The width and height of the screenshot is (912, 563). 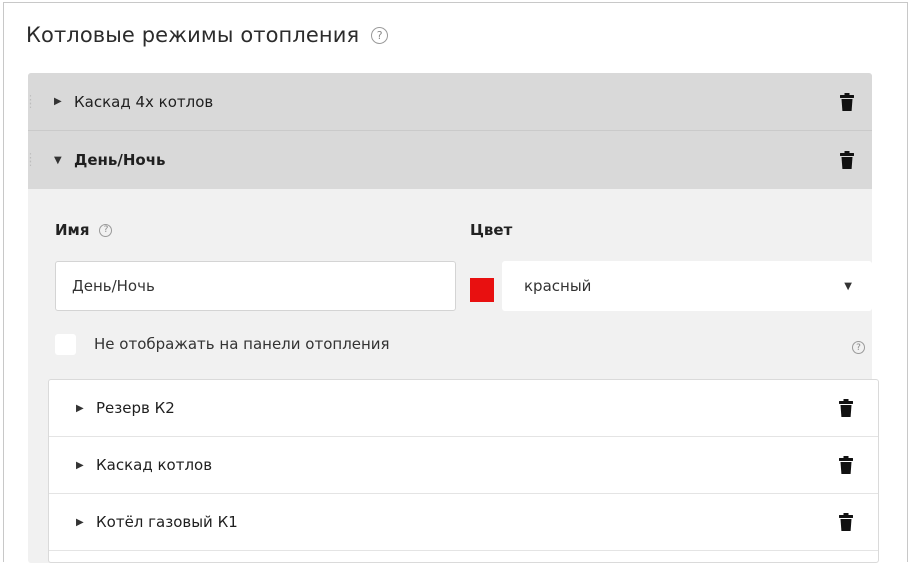 I want to click on name-label-text: Имя, so click(x=72, y=230).